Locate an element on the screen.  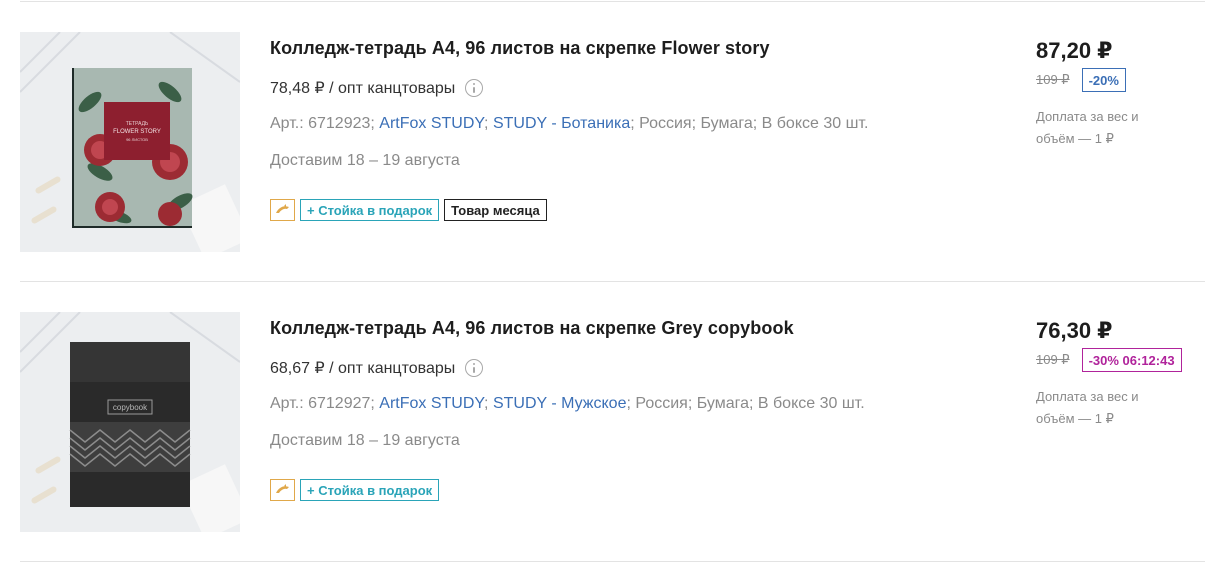
bottom-divider is located at coordinates (612, 561).